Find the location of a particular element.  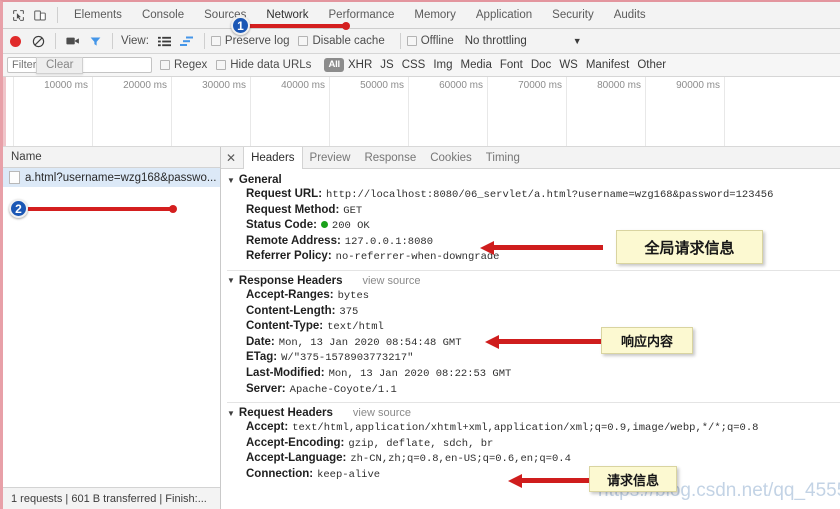

timeline-start-marker is located at coordinates (4, 111).